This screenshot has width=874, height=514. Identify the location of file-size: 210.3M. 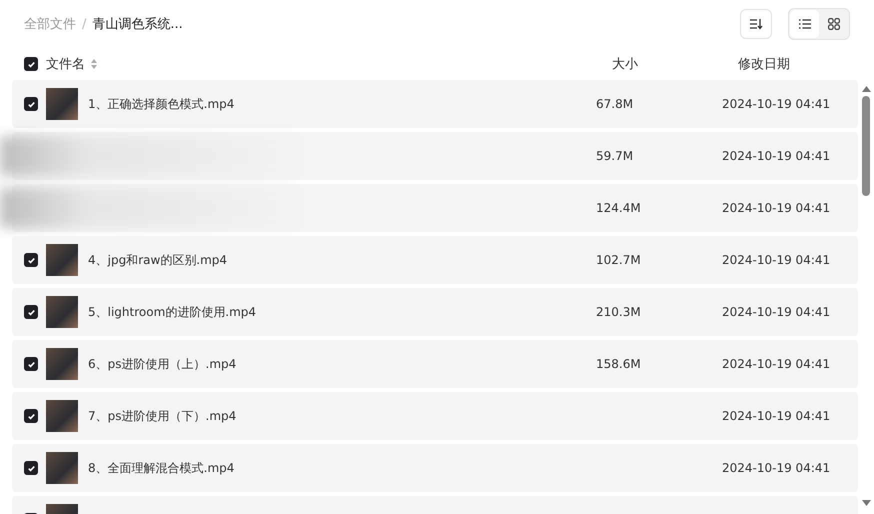
(618, 312).